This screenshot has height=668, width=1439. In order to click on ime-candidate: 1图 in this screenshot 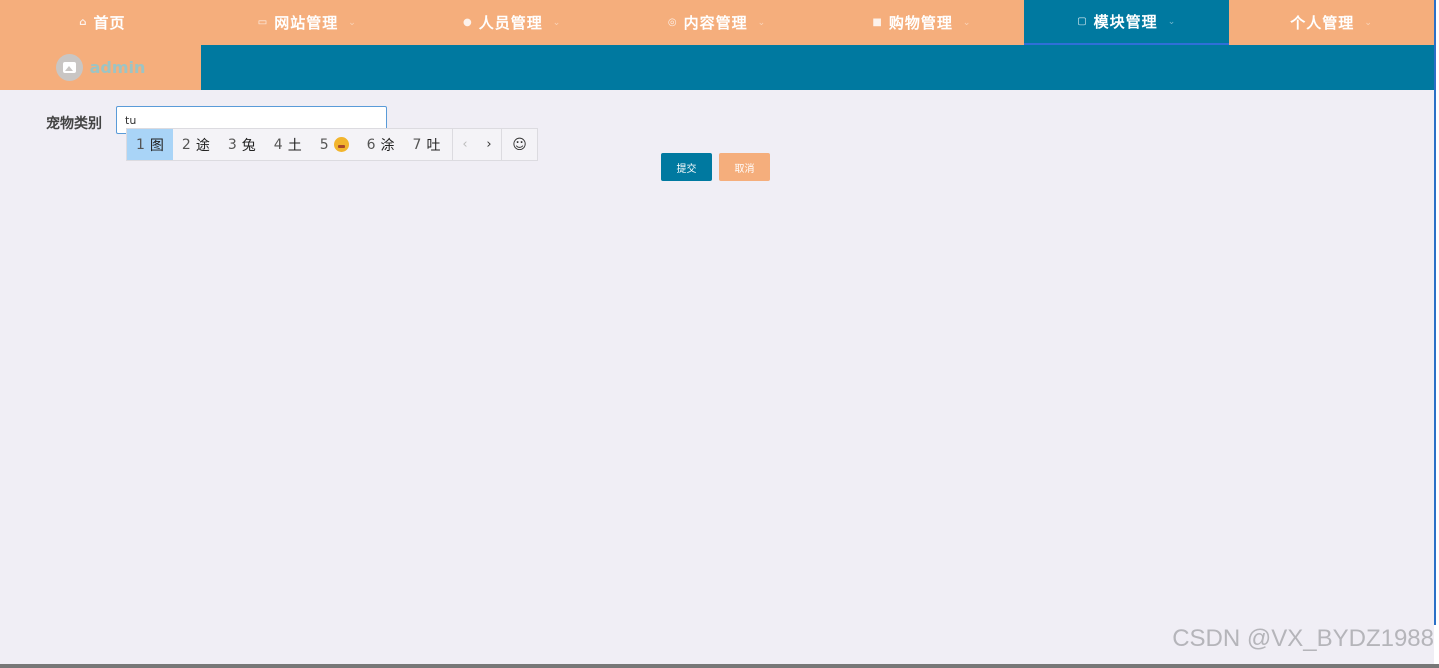, I will do `click(150, 144)`.